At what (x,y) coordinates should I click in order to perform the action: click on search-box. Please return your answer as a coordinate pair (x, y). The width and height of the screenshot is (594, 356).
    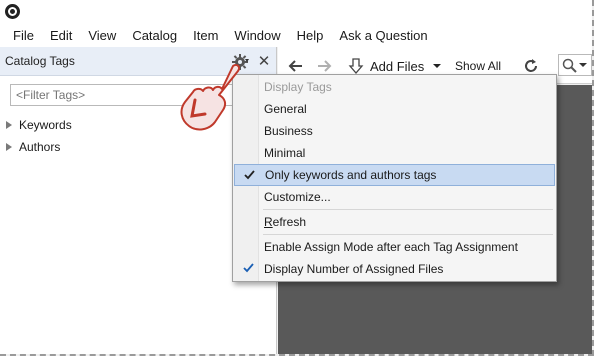
    Looking at the image, I should click on (575, 65).